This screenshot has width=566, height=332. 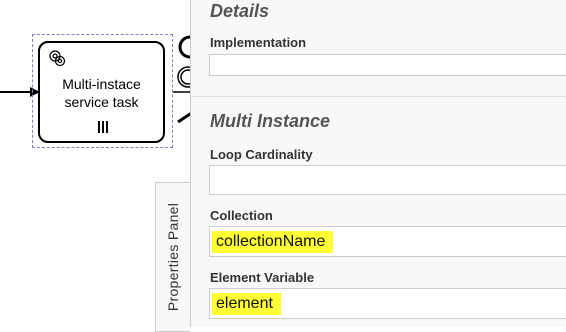 I want to click on element-variable-value: element, so click(x=246, y=303).